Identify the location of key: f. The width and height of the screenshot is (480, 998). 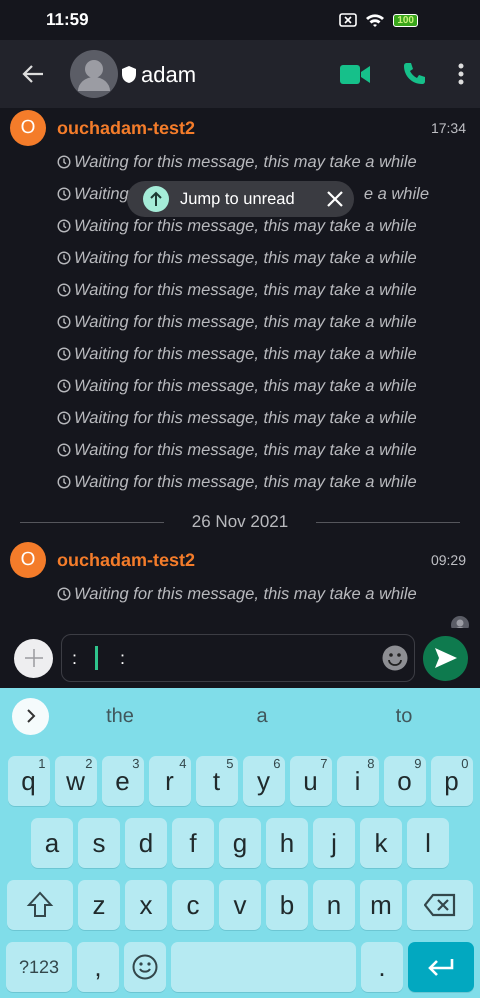
(193, 843).